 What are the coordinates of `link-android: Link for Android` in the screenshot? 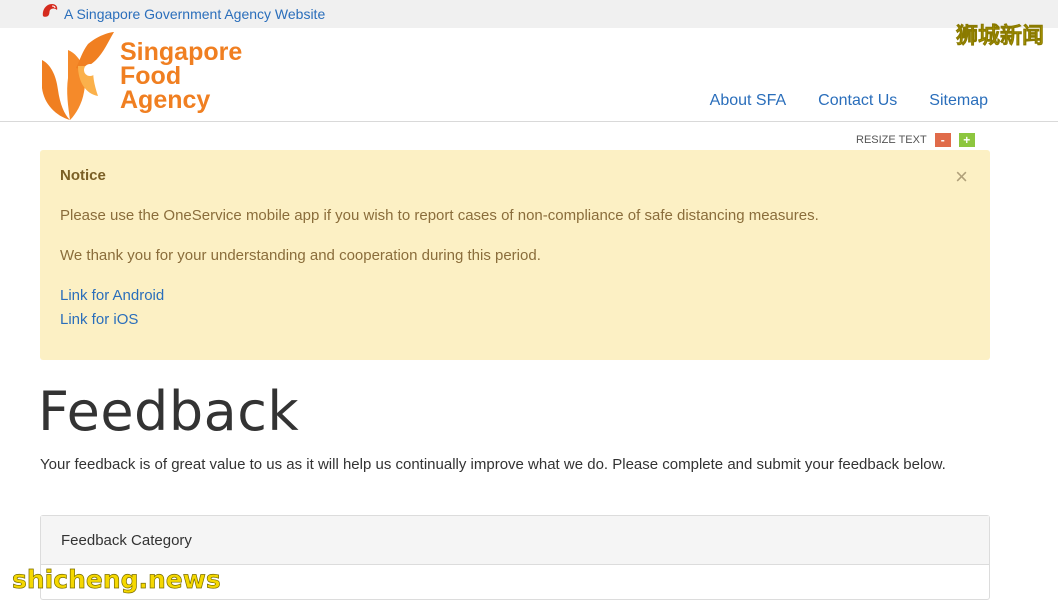 It's located at (112, 295).